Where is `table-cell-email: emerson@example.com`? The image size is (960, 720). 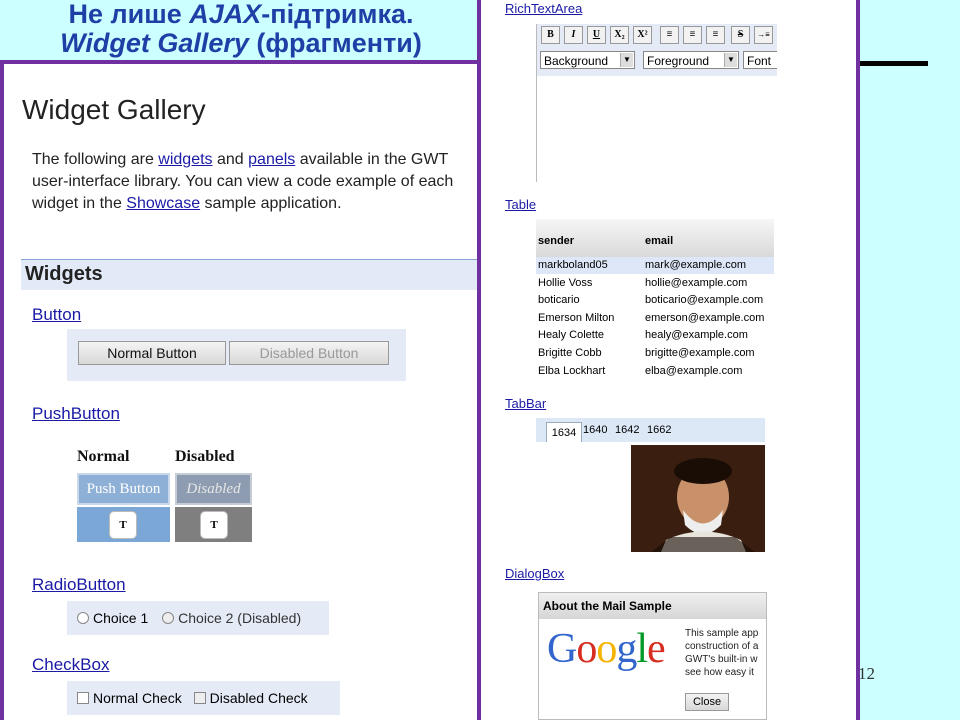
table-cell-email: emerson@example.com is located at coordinates (705, 317).